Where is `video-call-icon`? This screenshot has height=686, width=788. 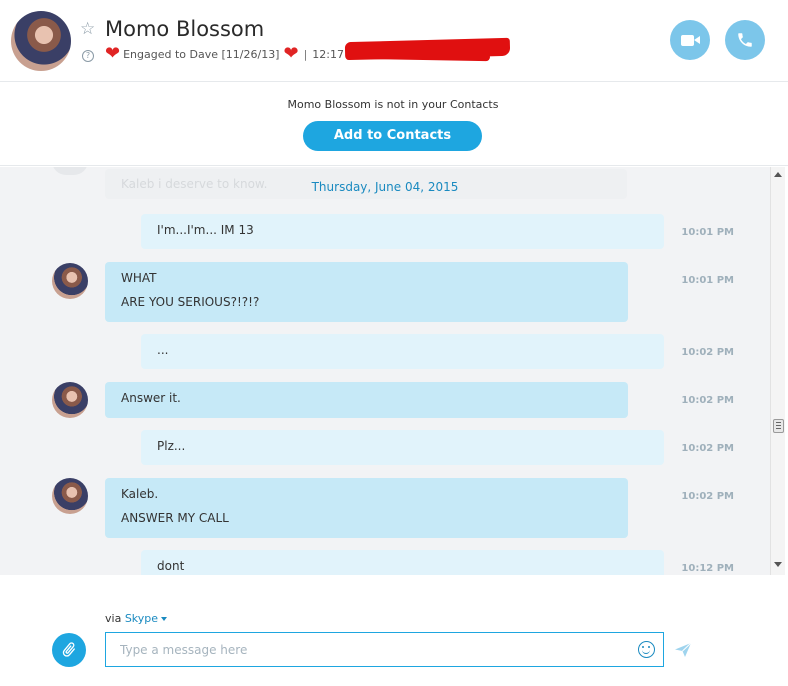 video-call-icon is located at coordinates (687, 40).